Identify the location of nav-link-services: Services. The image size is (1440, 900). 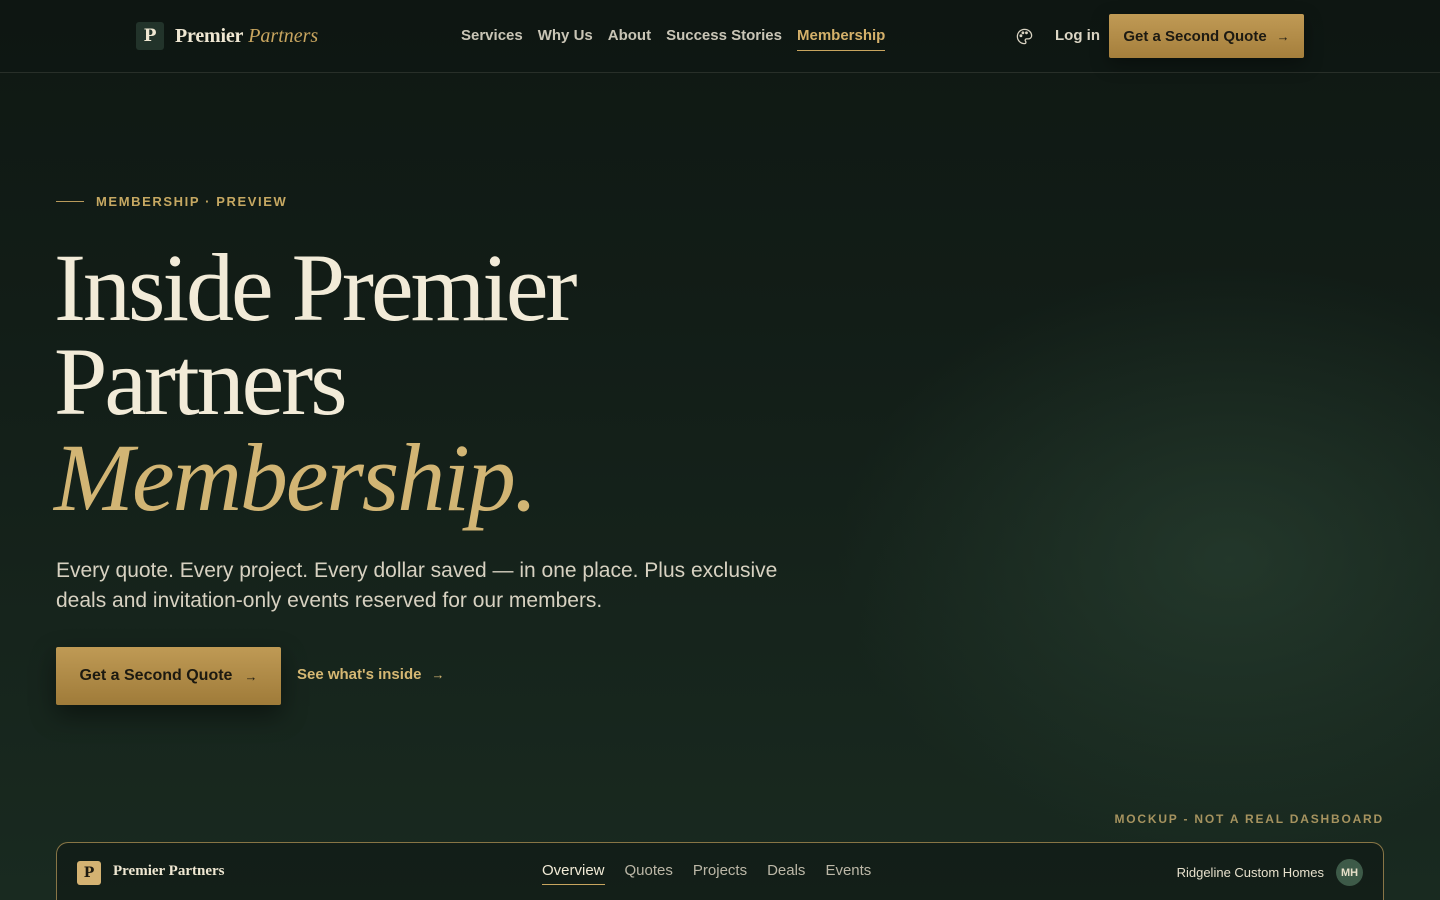
(492, 39).